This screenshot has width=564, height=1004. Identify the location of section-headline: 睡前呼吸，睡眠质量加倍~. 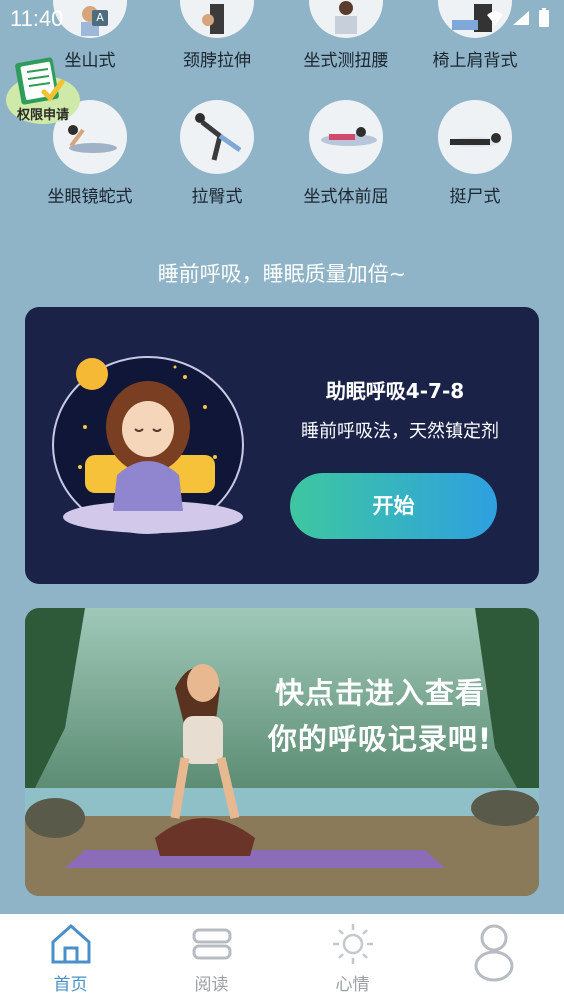
(282, 274).